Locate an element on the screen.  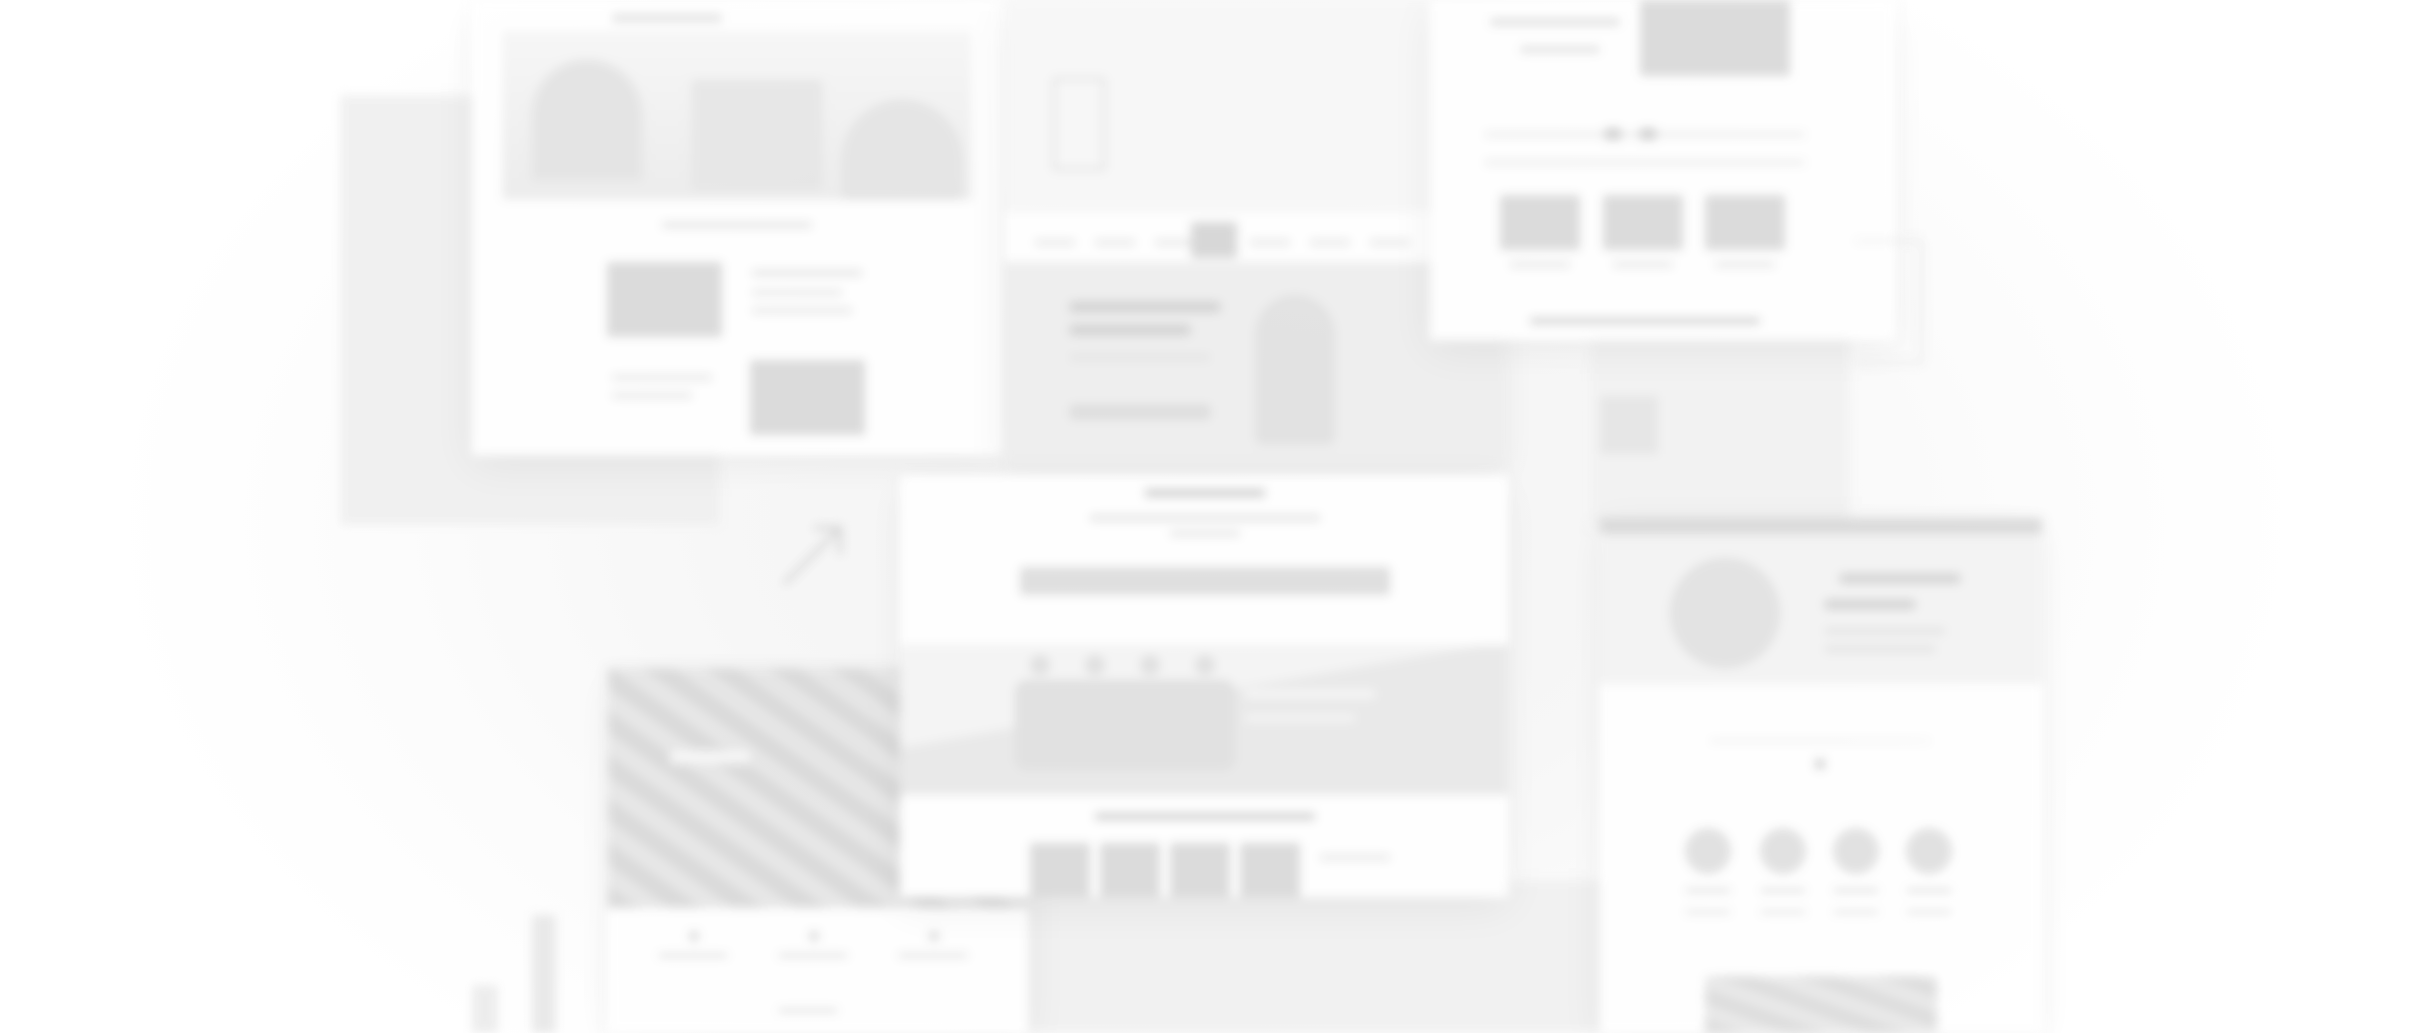
team-figures-shape is located at coordinates (1125, 725).